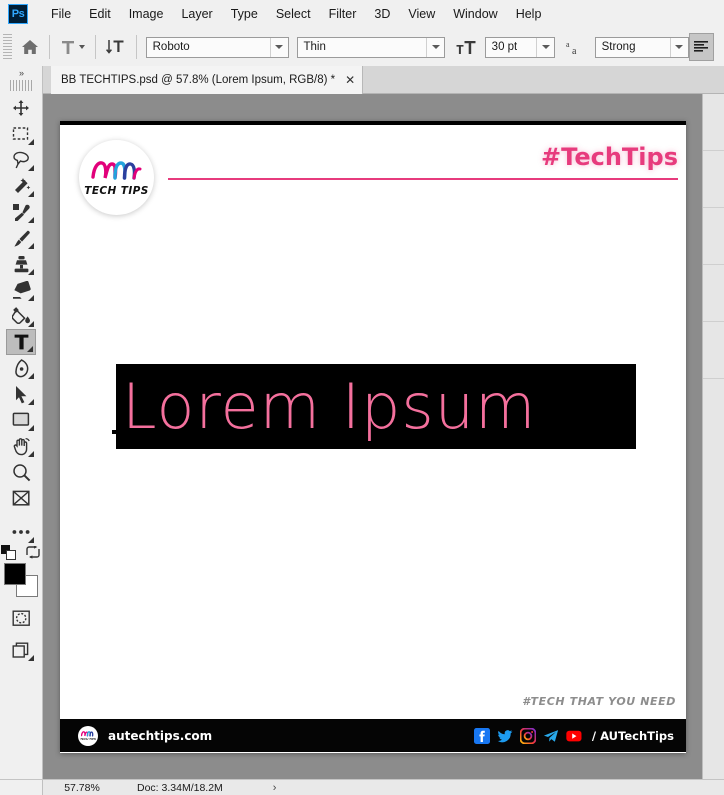  I want to click on tool-type, so click(21, 342).